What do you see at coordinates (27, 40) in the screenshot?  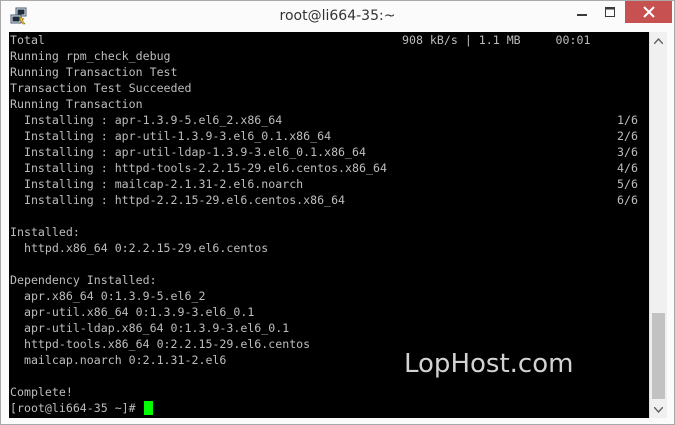 I see `terminal-line-text: Total` at bounding box center [27, 40].